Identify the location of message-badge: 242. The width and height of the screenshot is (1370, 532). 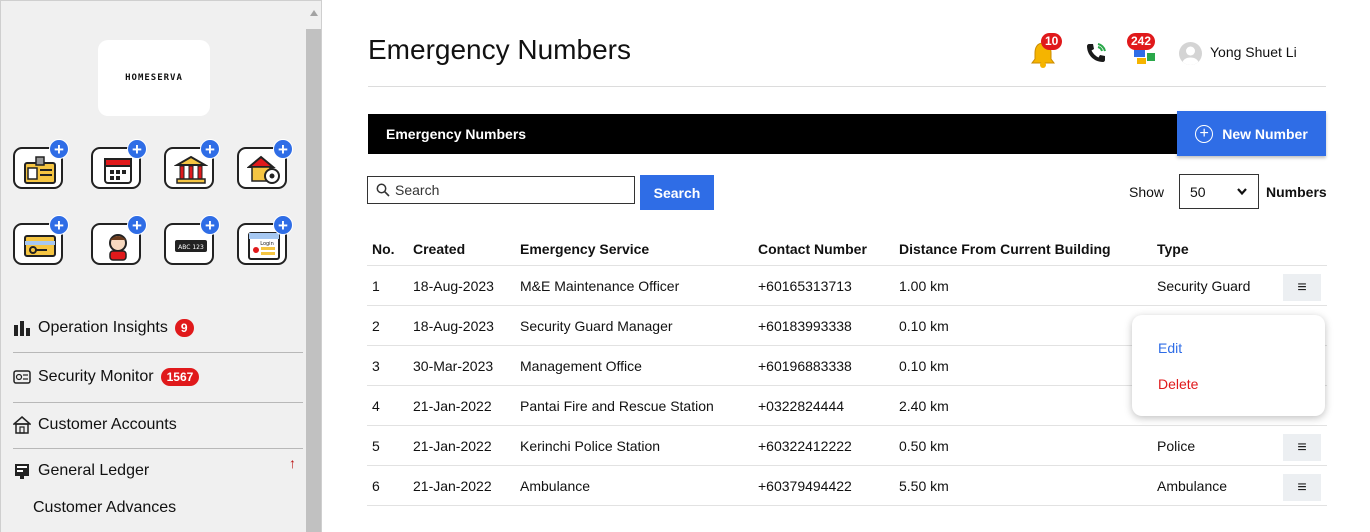
(1141, 41).